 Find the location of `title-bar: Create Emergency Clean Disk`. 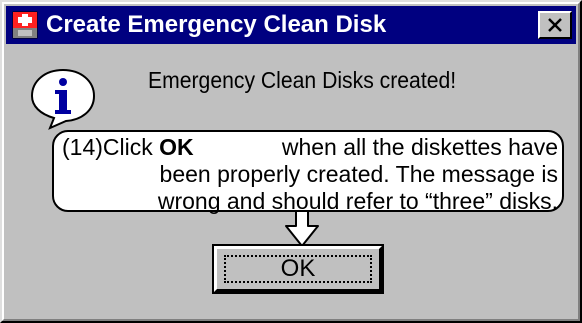

title-bar: Create Emergency Clean Disk is located at coordinates (291, 25).